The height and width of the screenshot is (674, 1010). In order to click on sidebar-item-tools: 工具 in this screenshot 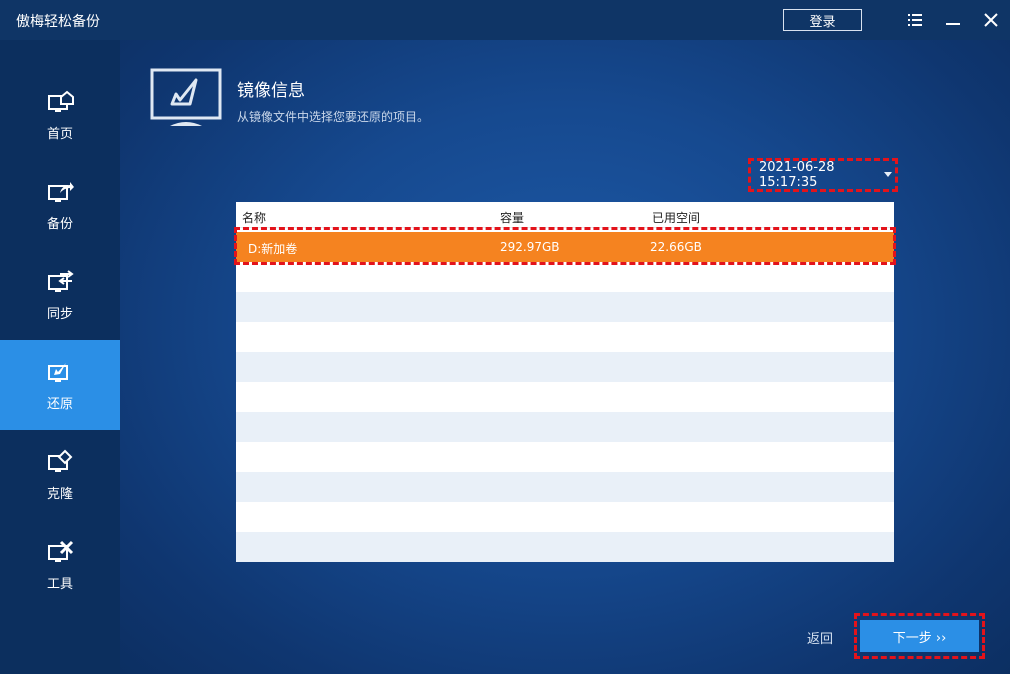, I will do `click(60, 565)`.